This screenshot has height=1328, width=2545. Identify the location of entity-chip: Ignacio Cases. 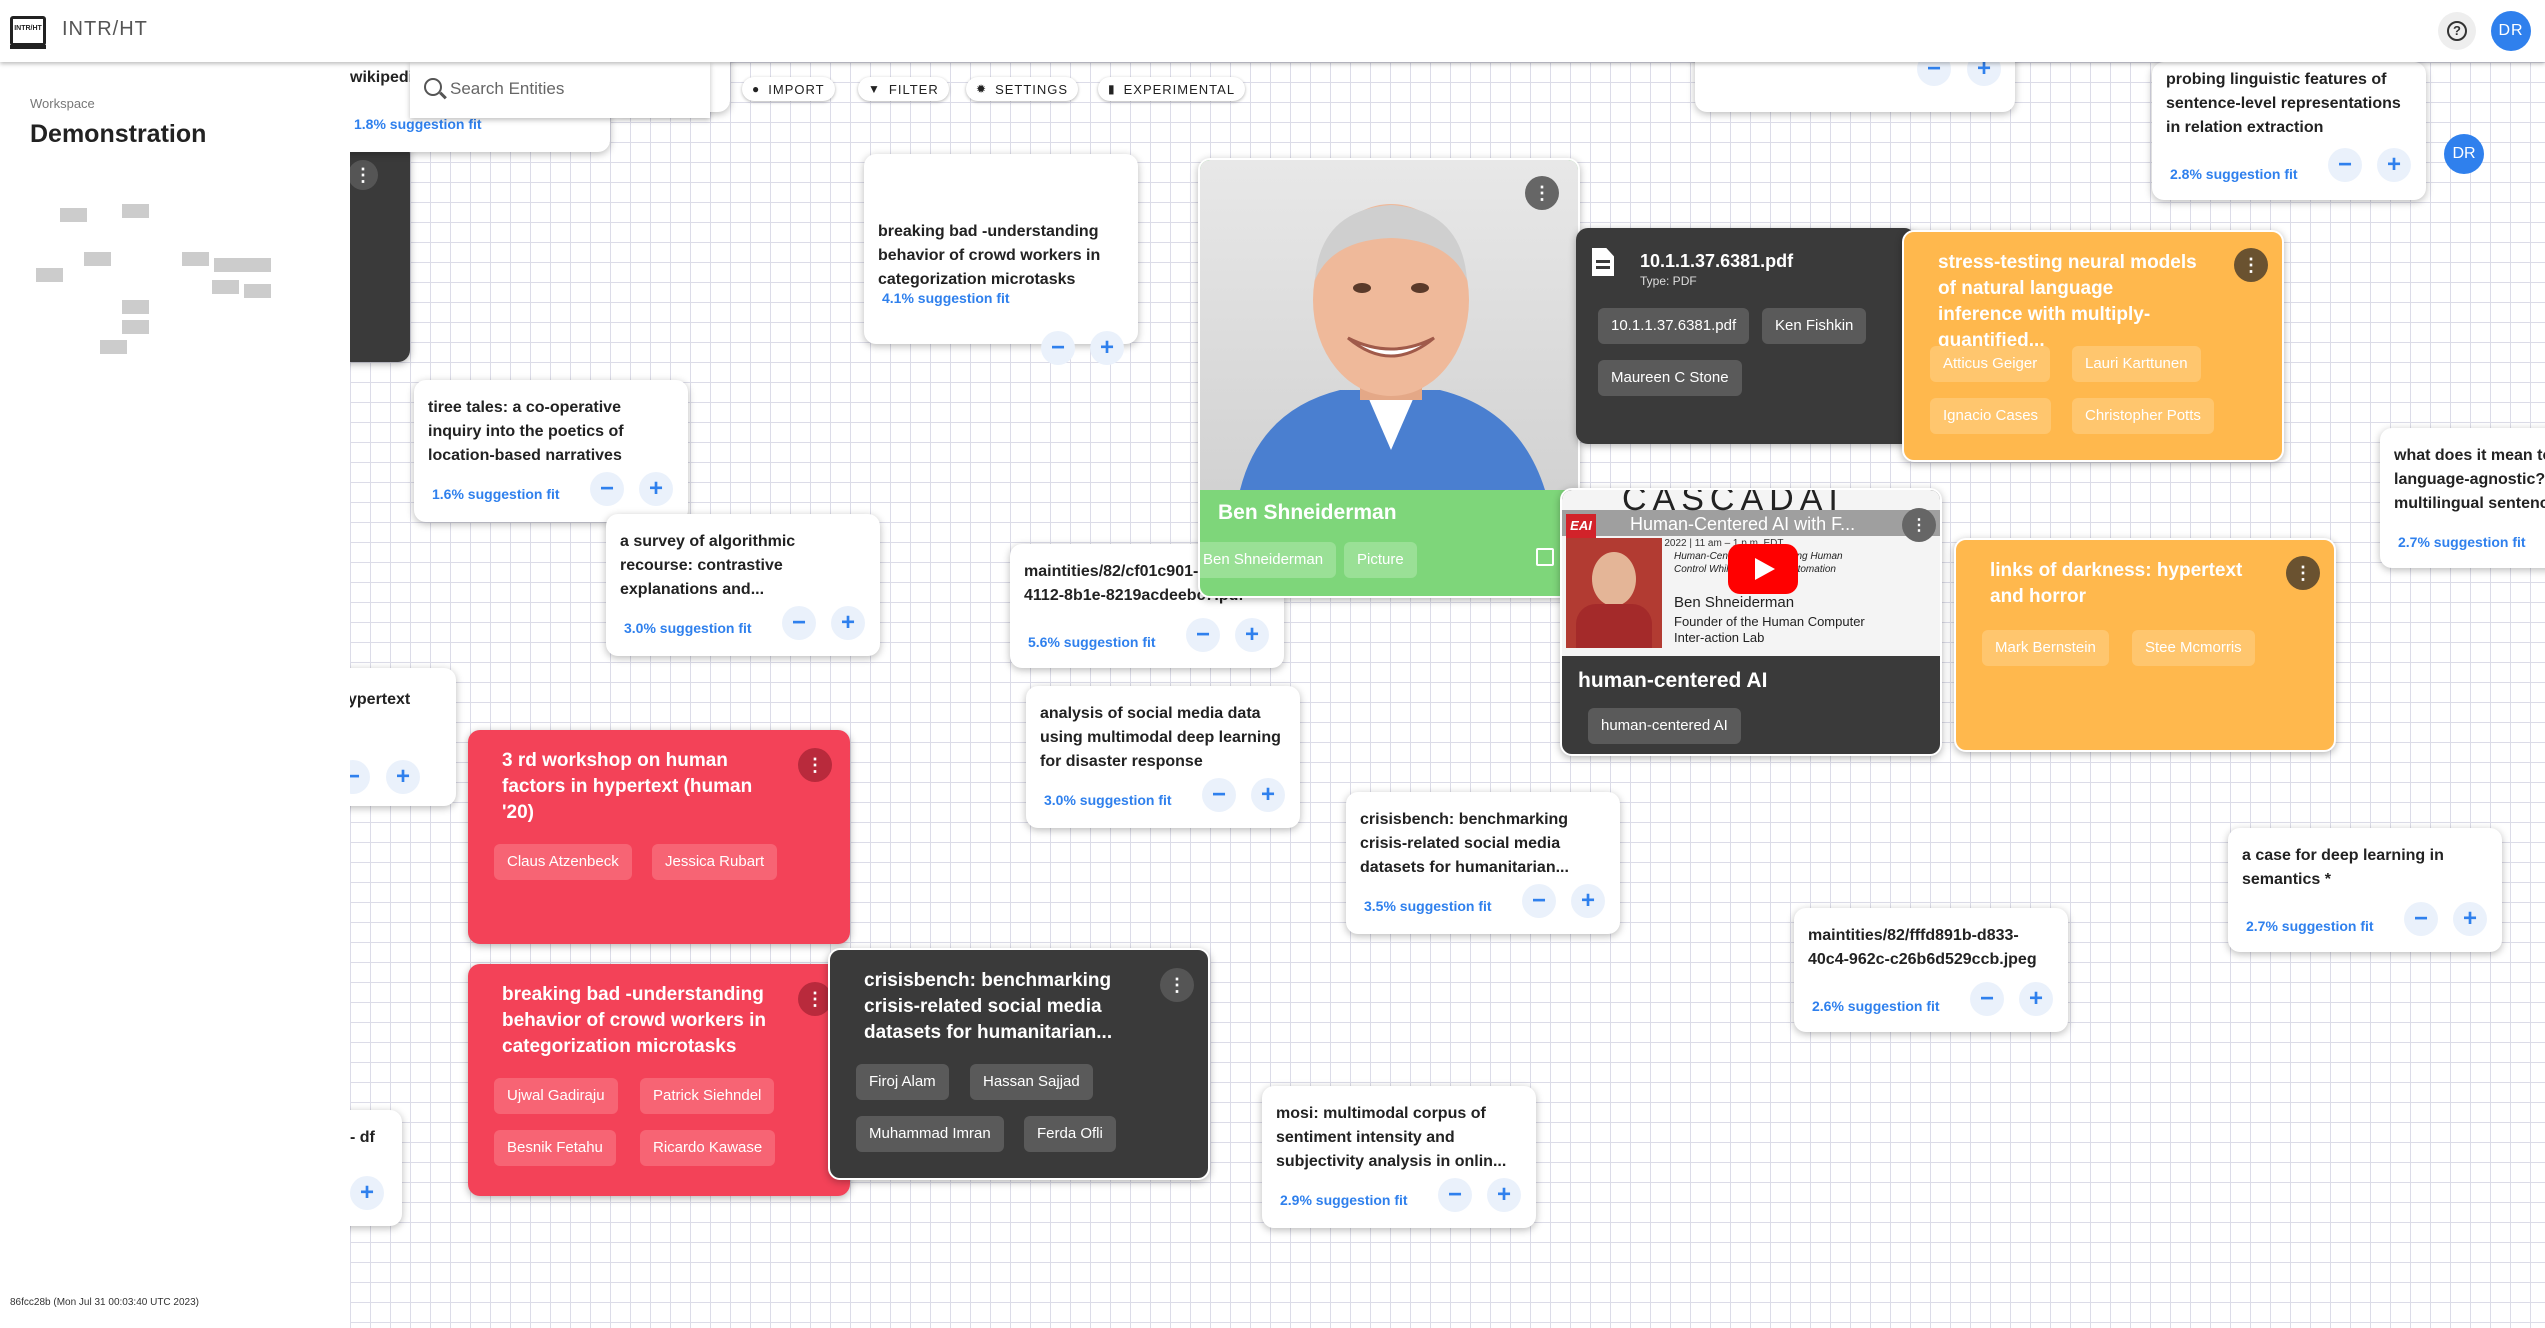
(1991, 416).